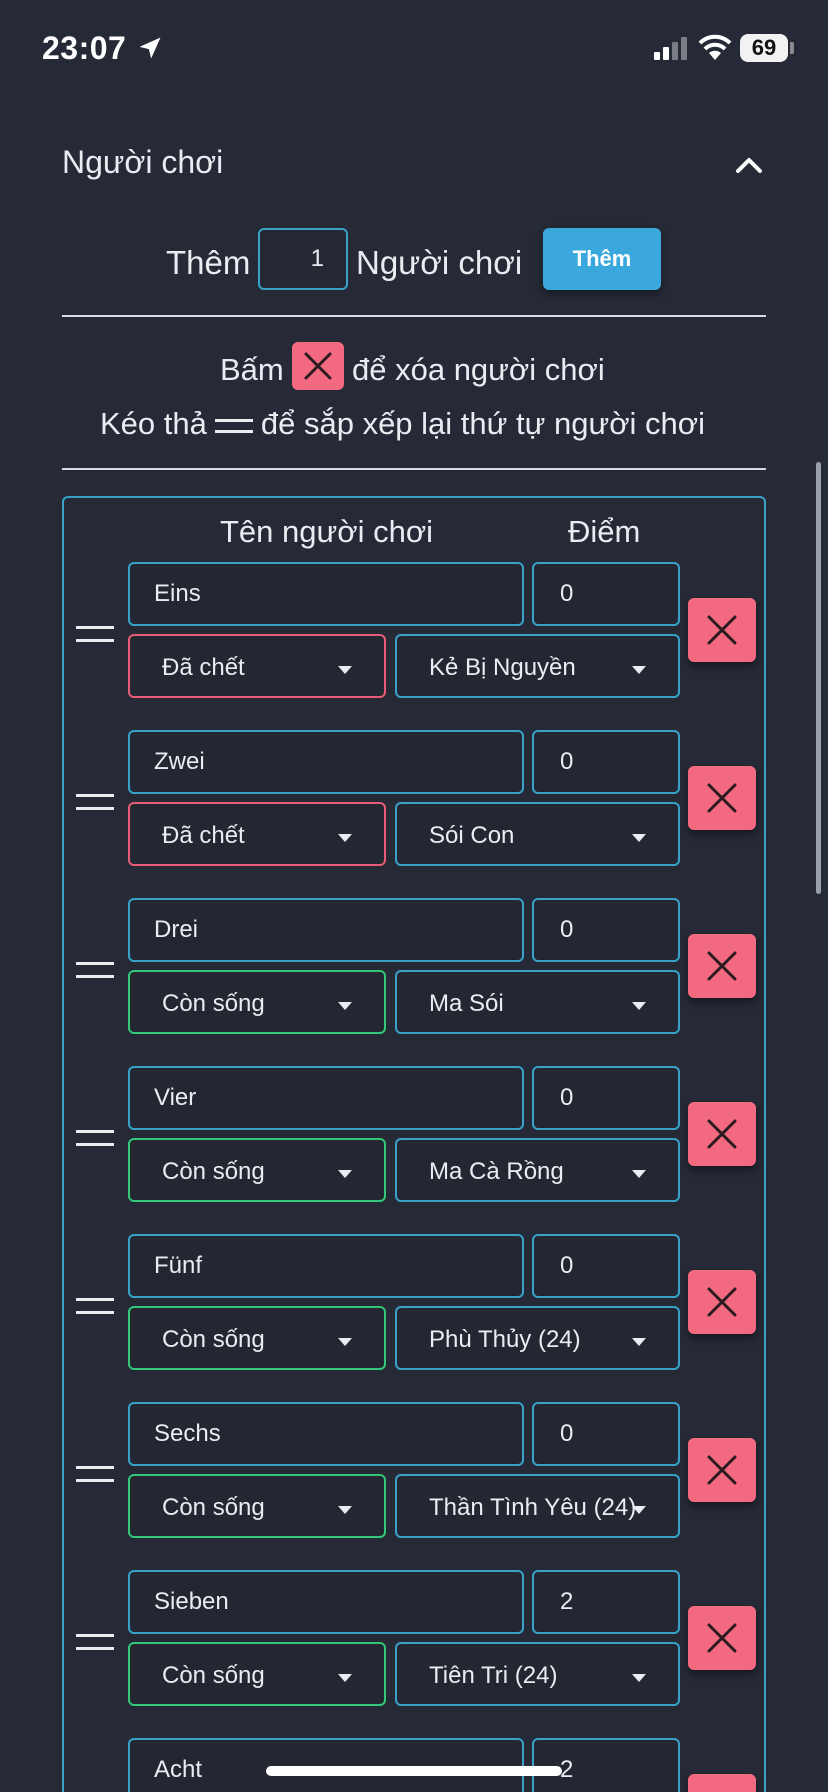 The width and height of the screenshot is (828, 1792). I want to click on add-players-button: Thêm, so click(602, 259).